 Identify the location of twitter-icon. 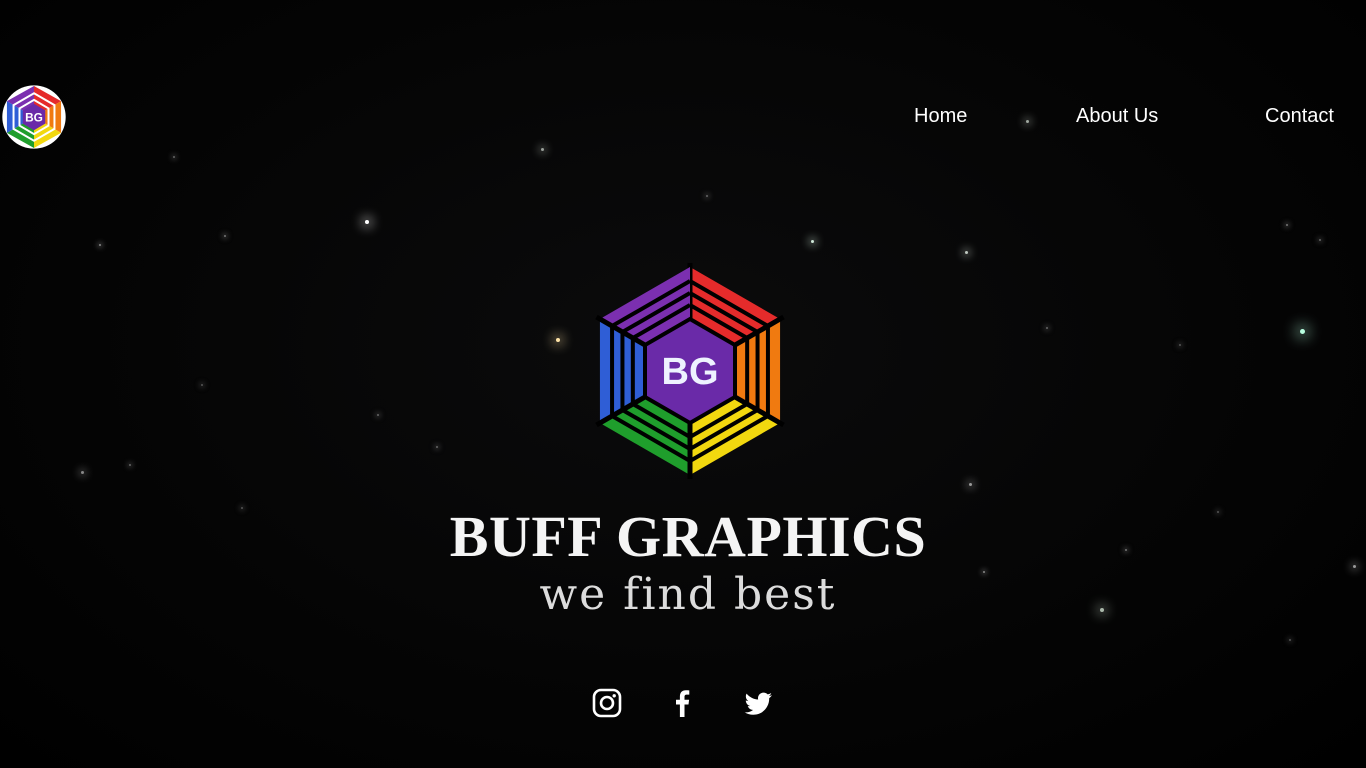
(758, 703).